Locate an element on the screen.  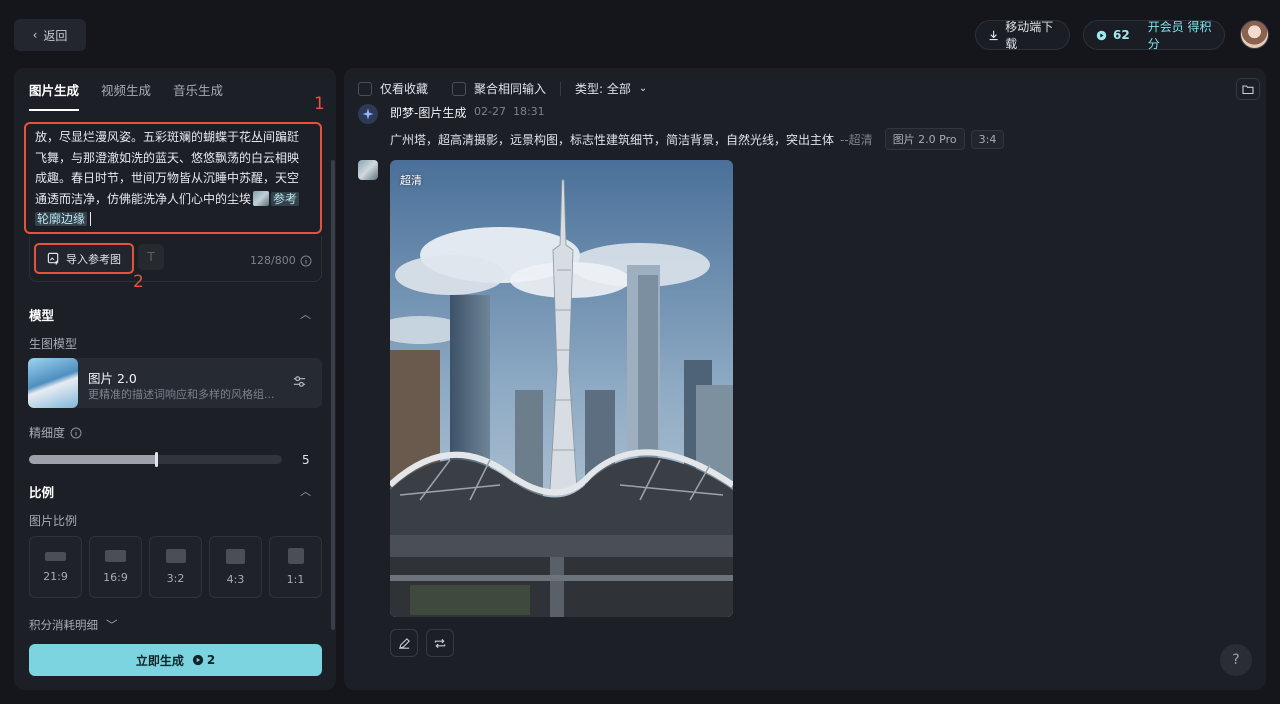
sparkle-icon is located at coordinates (368, 114).